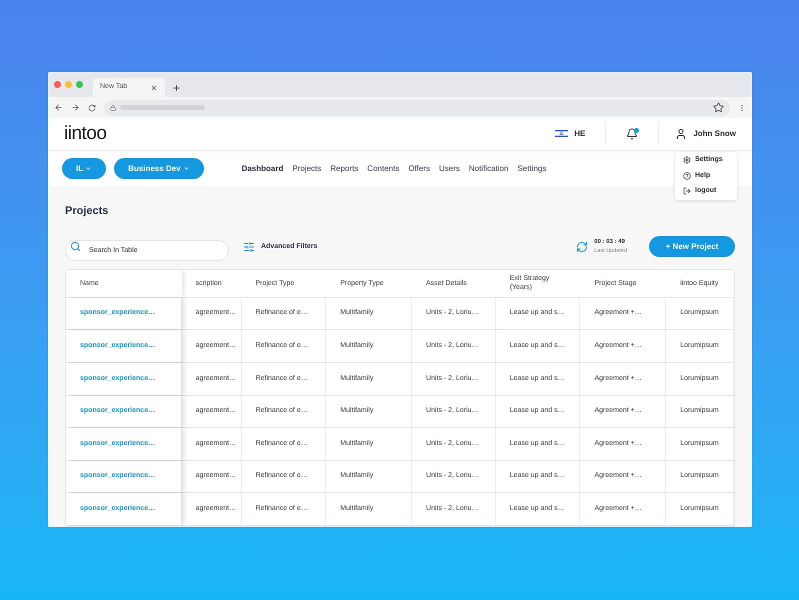 The height and width of the screenshot is (600, 799). What do you see at coordinates (85, 134) in the screenshot?
I see `logo: iintoo` at bounding box center [85, 134].